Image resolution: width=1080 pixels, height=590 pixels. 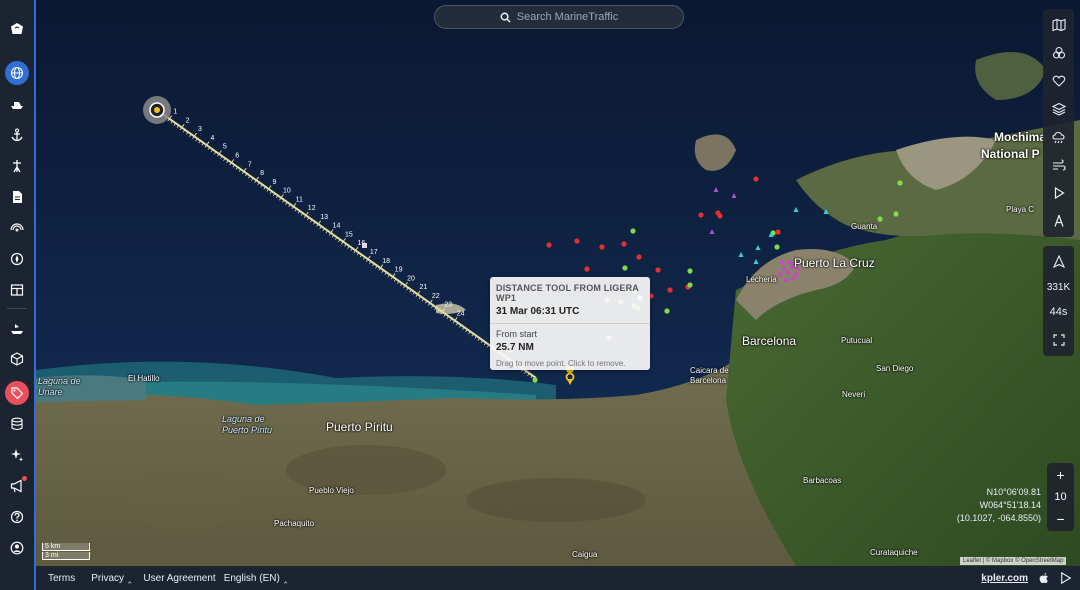 I want to click on filters-button, so click(x=1058, y=53).